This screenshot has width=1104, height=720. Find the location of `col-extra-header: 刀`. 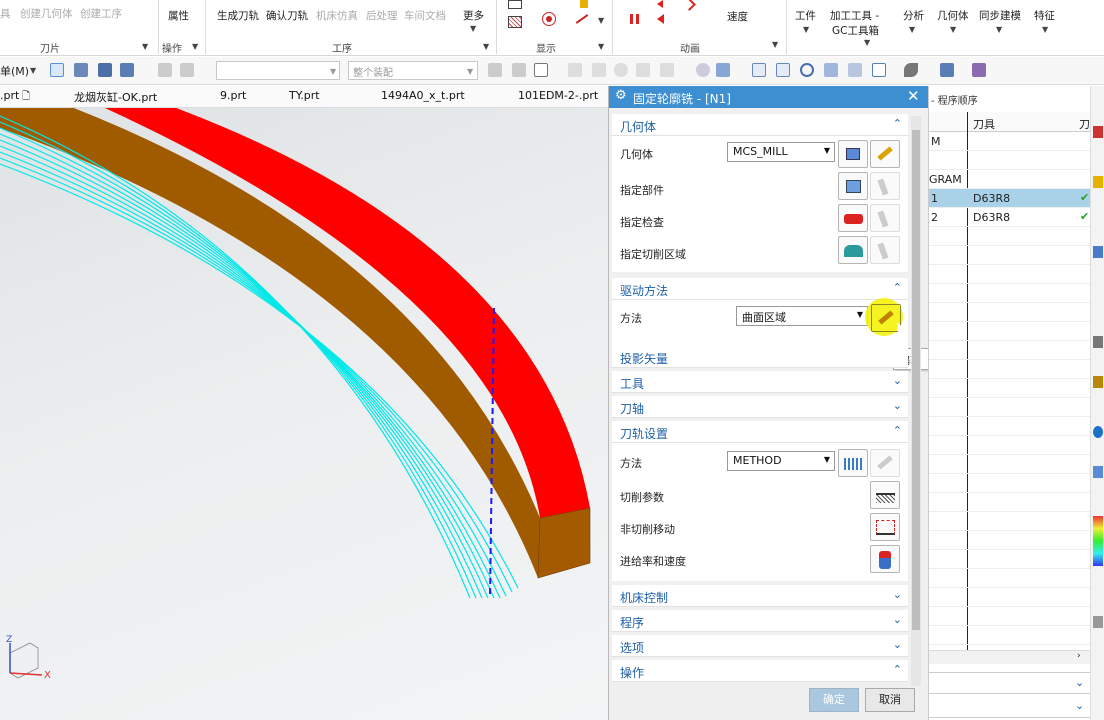

col-extra-header: 刀 is located at coordinates (1084, 124).